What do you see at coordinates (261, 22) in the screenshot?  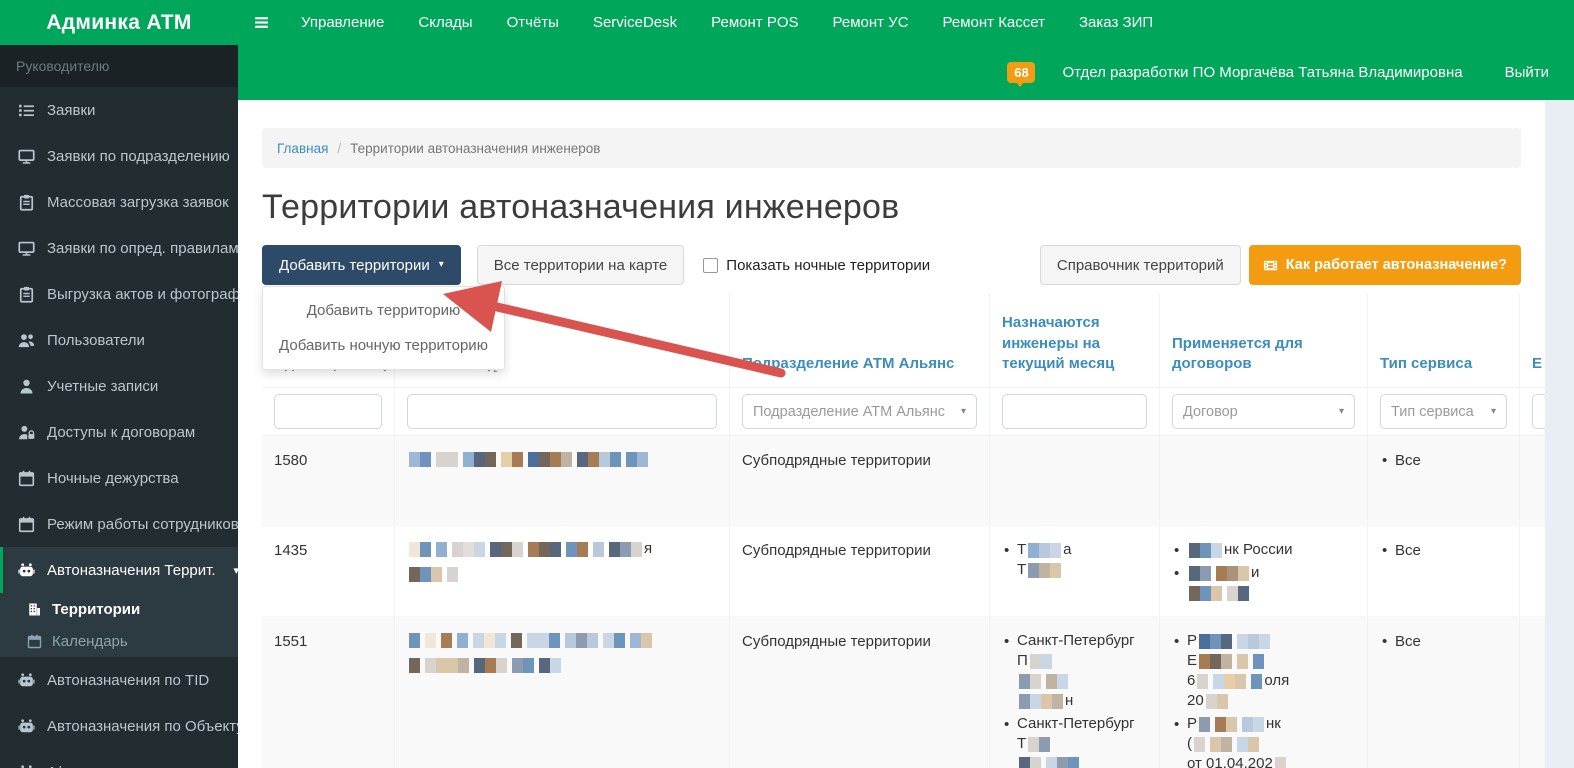 I see `sidebar-toggle-button` at bounding box center [261, 22].